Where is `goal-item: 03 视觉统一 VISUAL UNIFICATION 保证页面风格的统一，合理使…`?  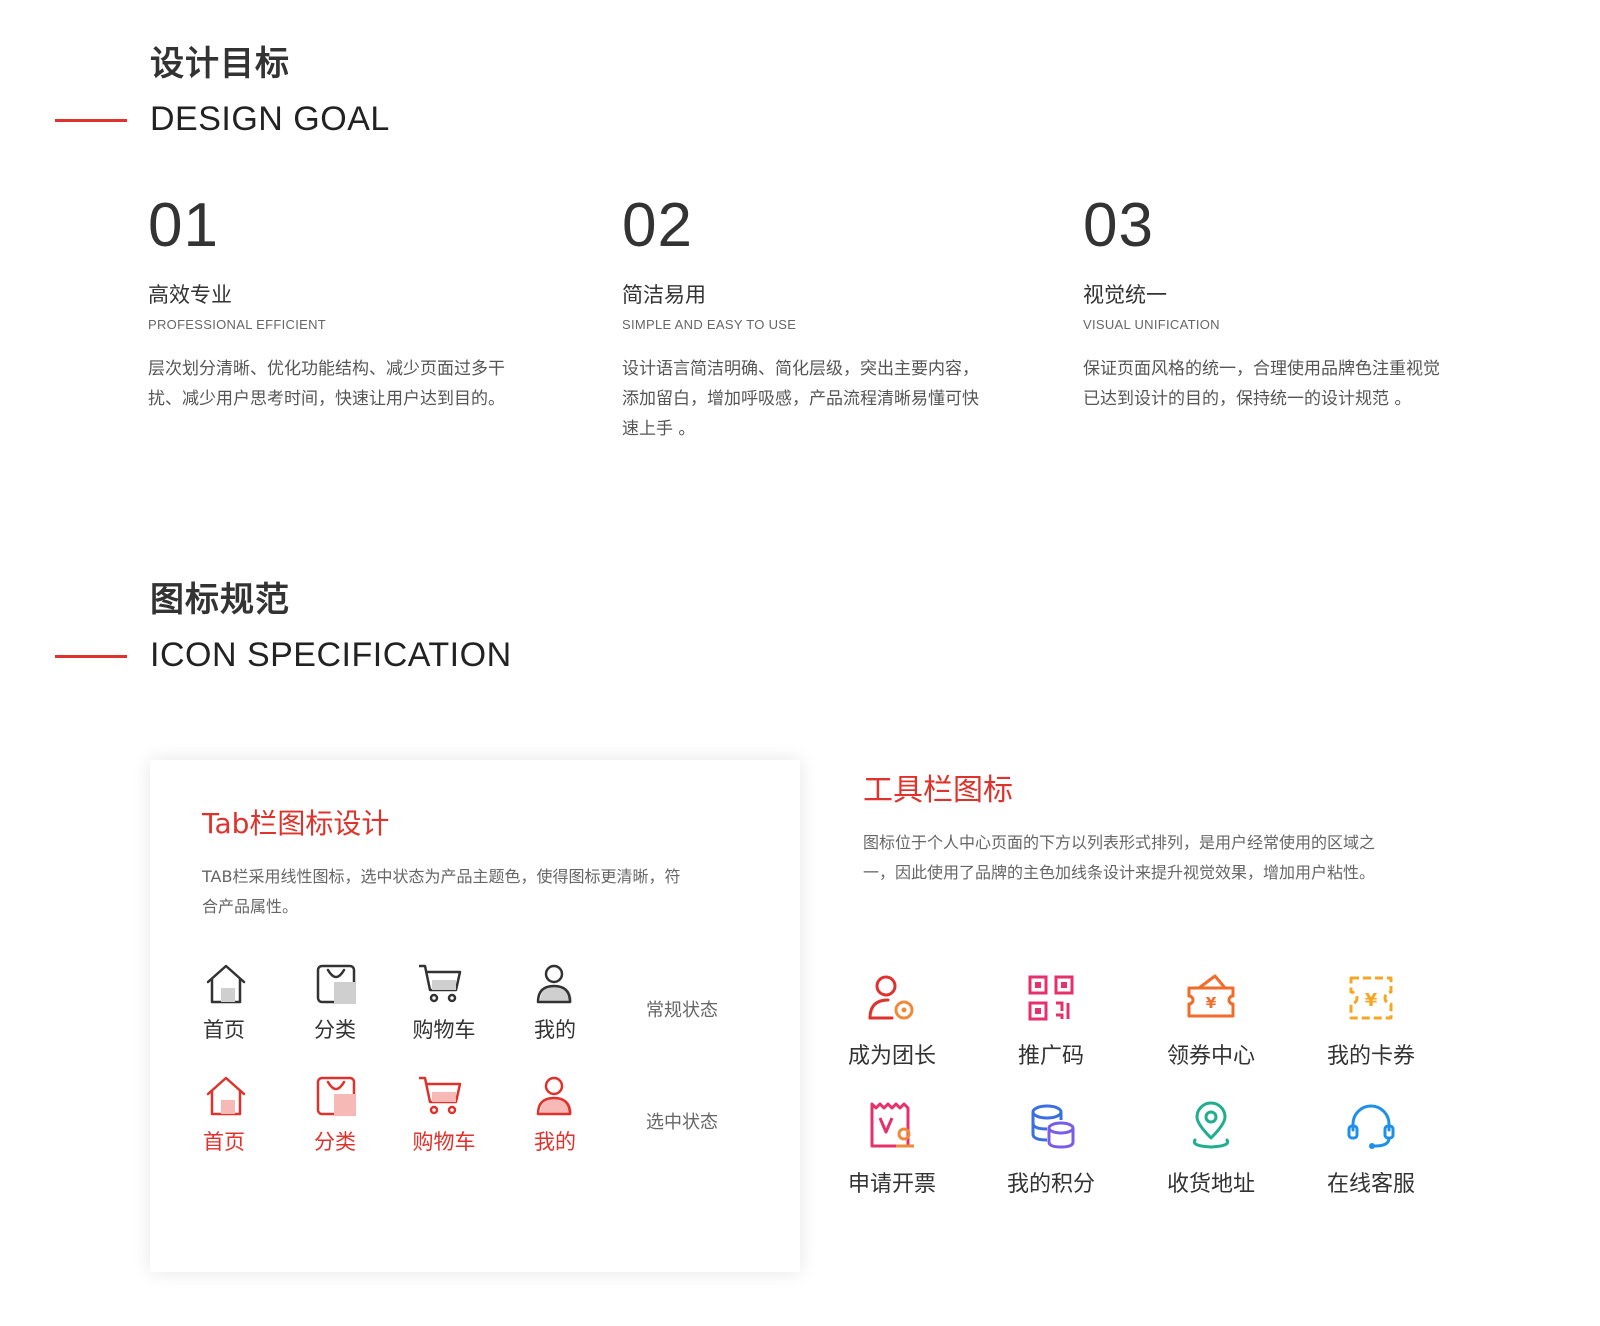 goal-item: 03 视觉统一 VISUAL UNIFICATION 保证页面风格的统一，合理使… is located at coordinates (1263, 302).